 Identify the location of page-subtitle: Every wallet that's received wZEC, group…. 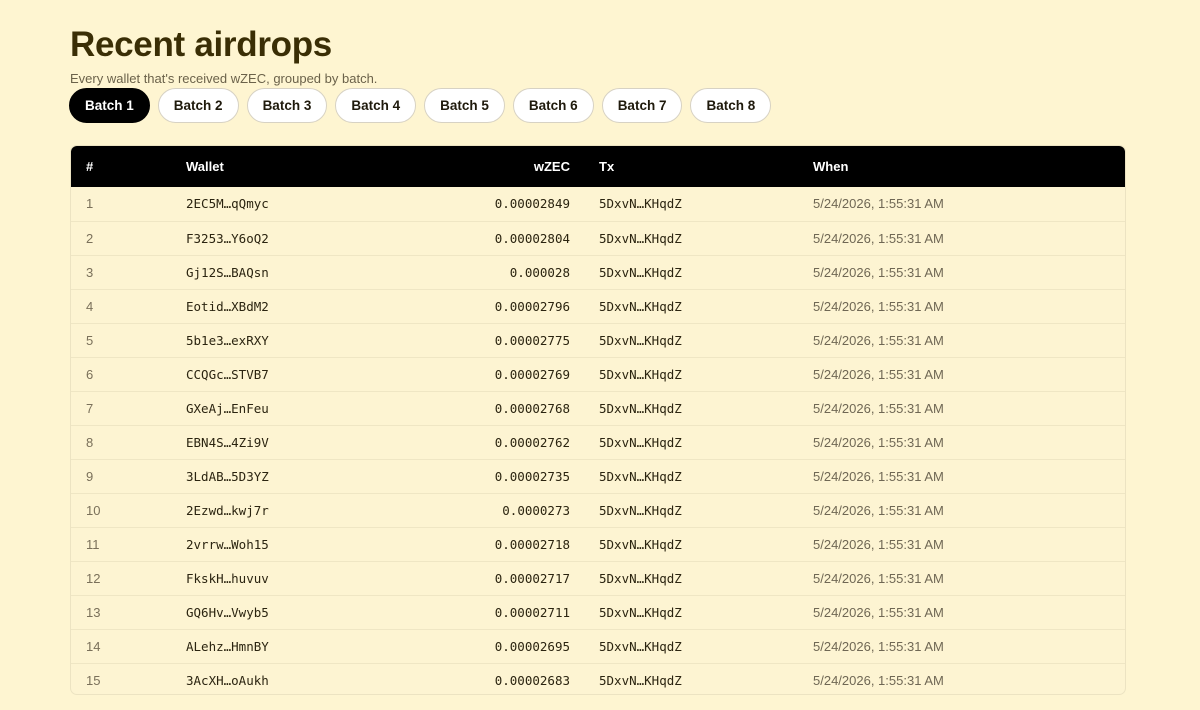
(224, 78).